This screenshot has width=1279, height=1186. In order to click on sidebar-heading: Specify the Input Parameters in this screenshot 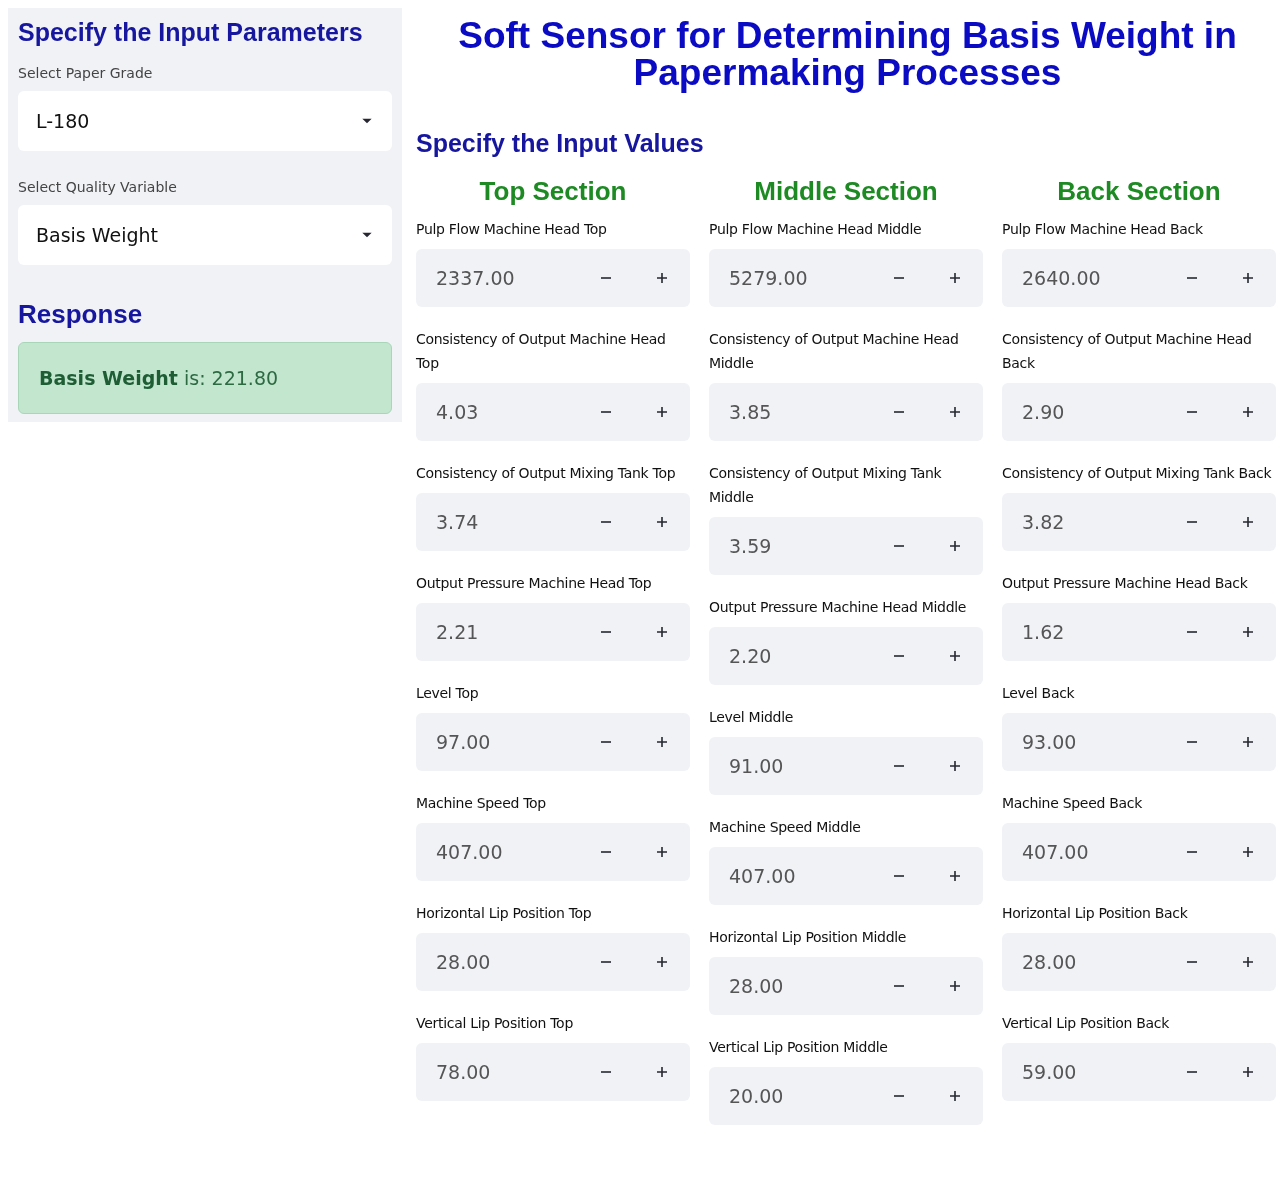, I will do `click(191, 32)`.